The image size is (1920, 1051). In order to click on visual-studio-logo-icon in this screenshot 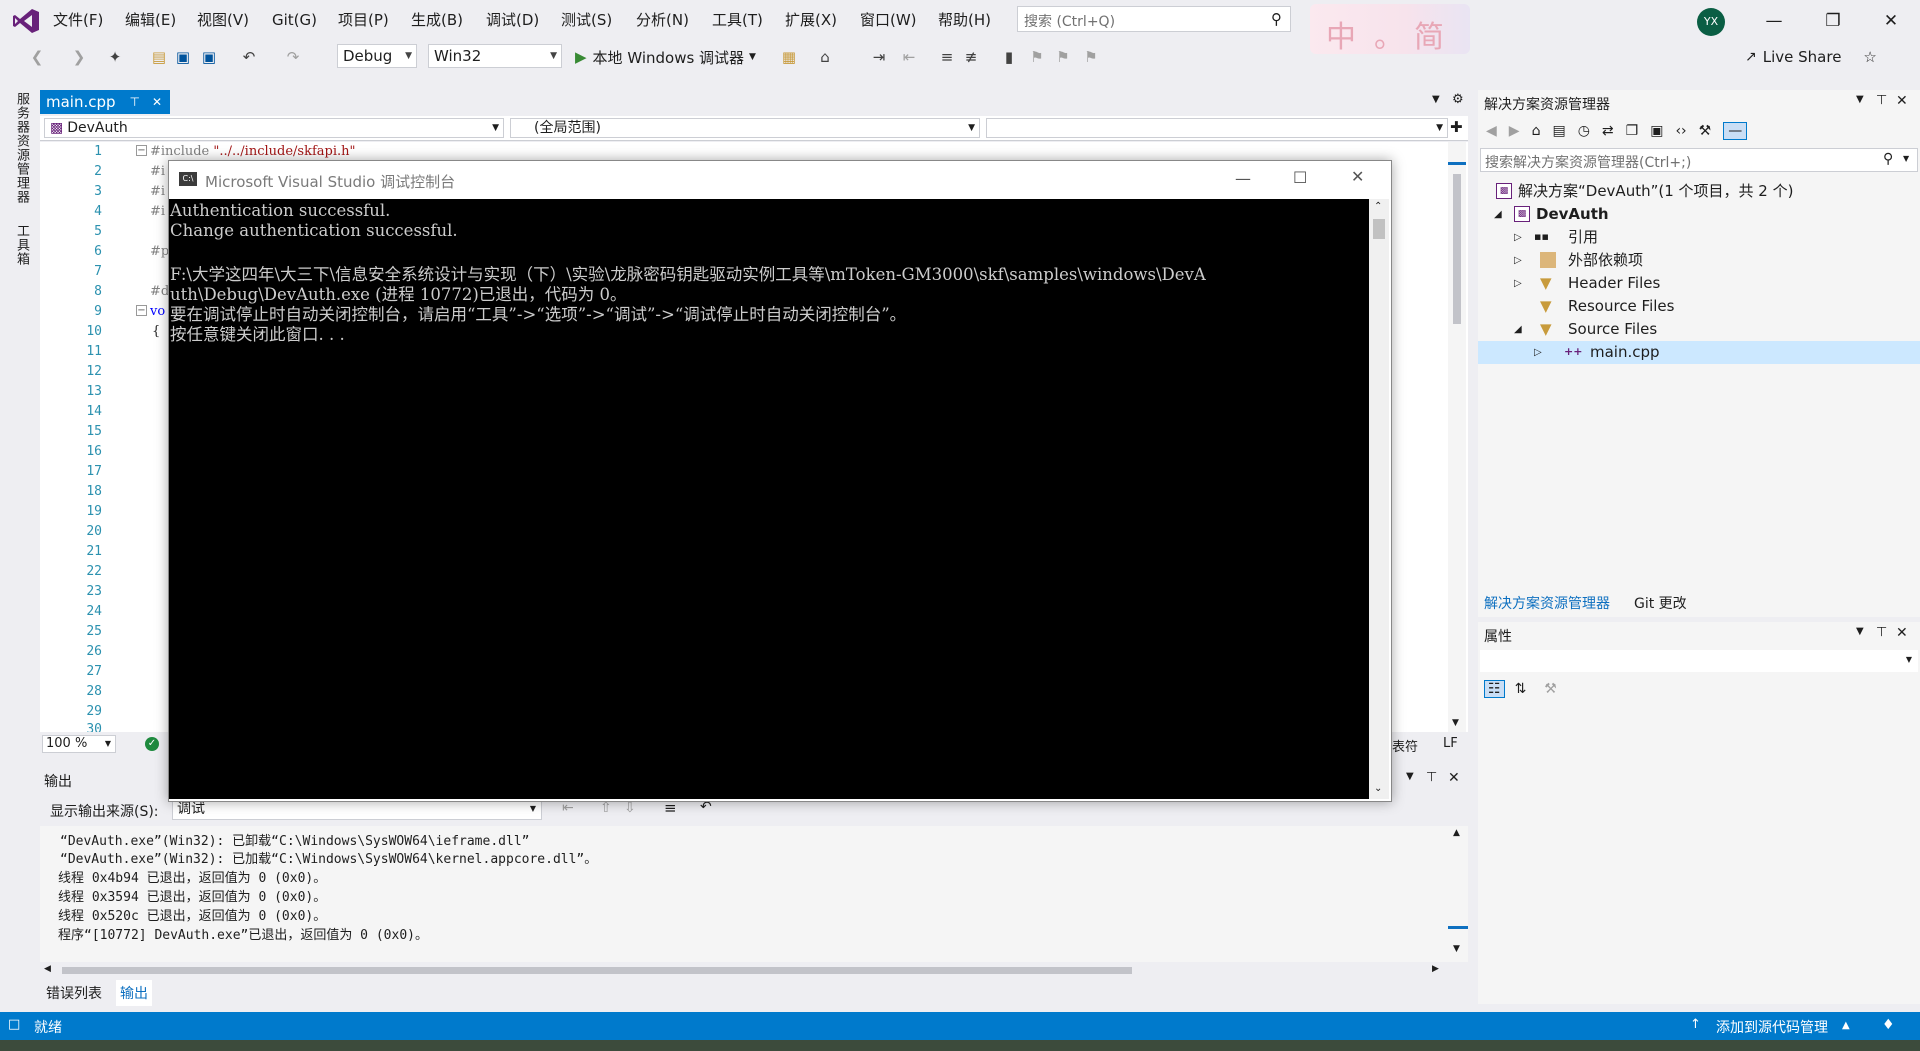, I will do `click(26, 21)`.